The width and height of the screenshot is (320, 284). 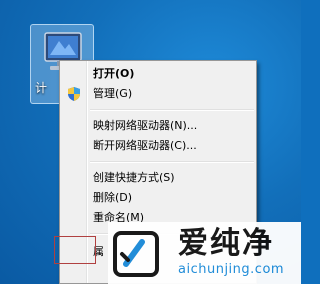 What do you see at coordinates (74, 94) in the screenshot?
I see `uac-shield-icon` at bounding box center [74, 94].